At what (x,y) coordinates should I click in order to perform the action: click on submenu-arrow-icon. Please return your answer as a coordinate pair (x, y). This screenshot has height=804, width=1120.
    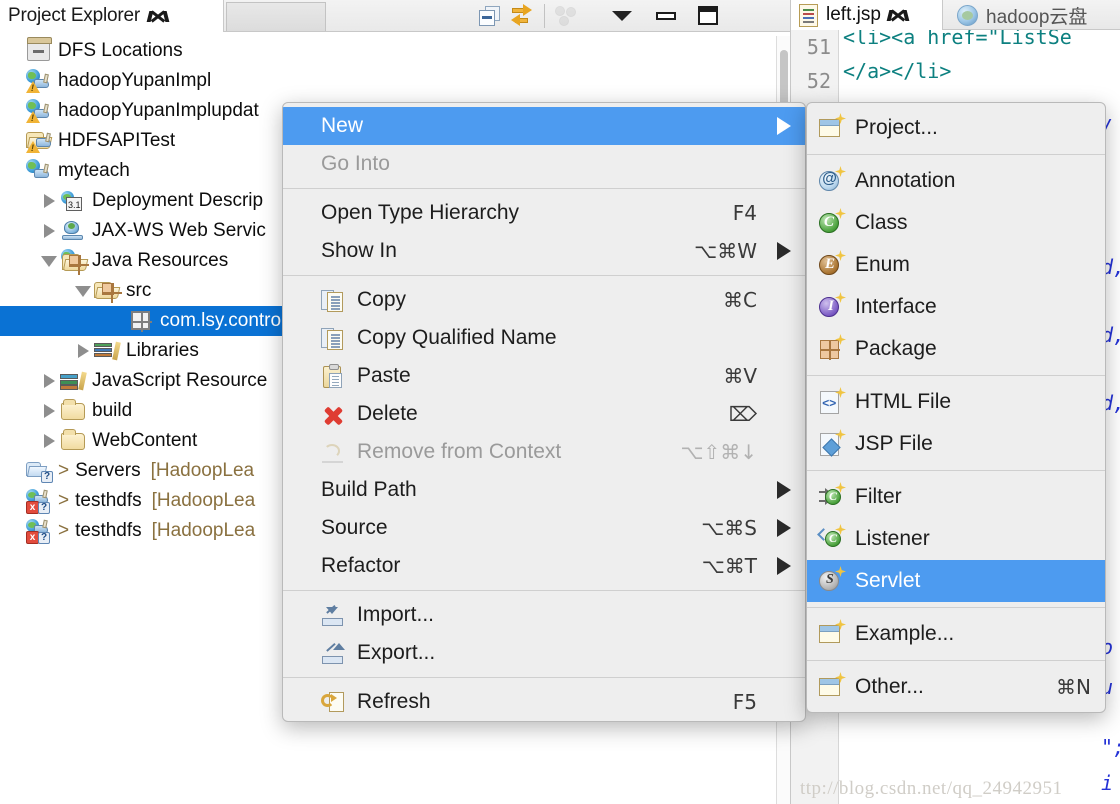
    Looking at the image, I should click on (784, 566).